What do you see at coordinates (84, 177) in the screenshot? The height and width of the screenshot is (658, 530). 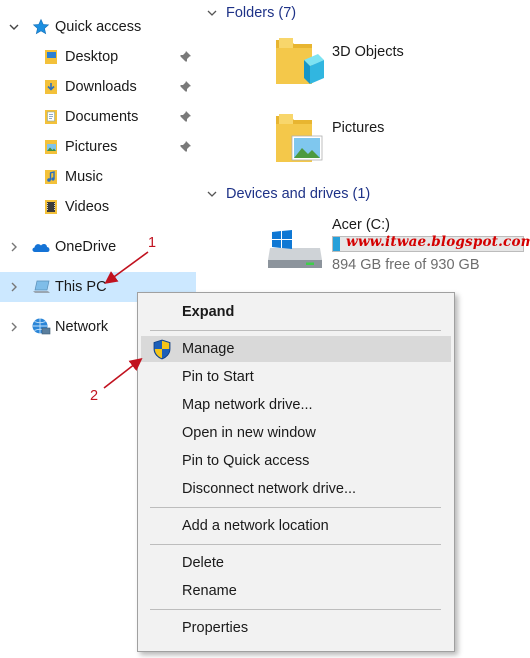 I see `nav-label: Music` at bounding box center [84, 177].